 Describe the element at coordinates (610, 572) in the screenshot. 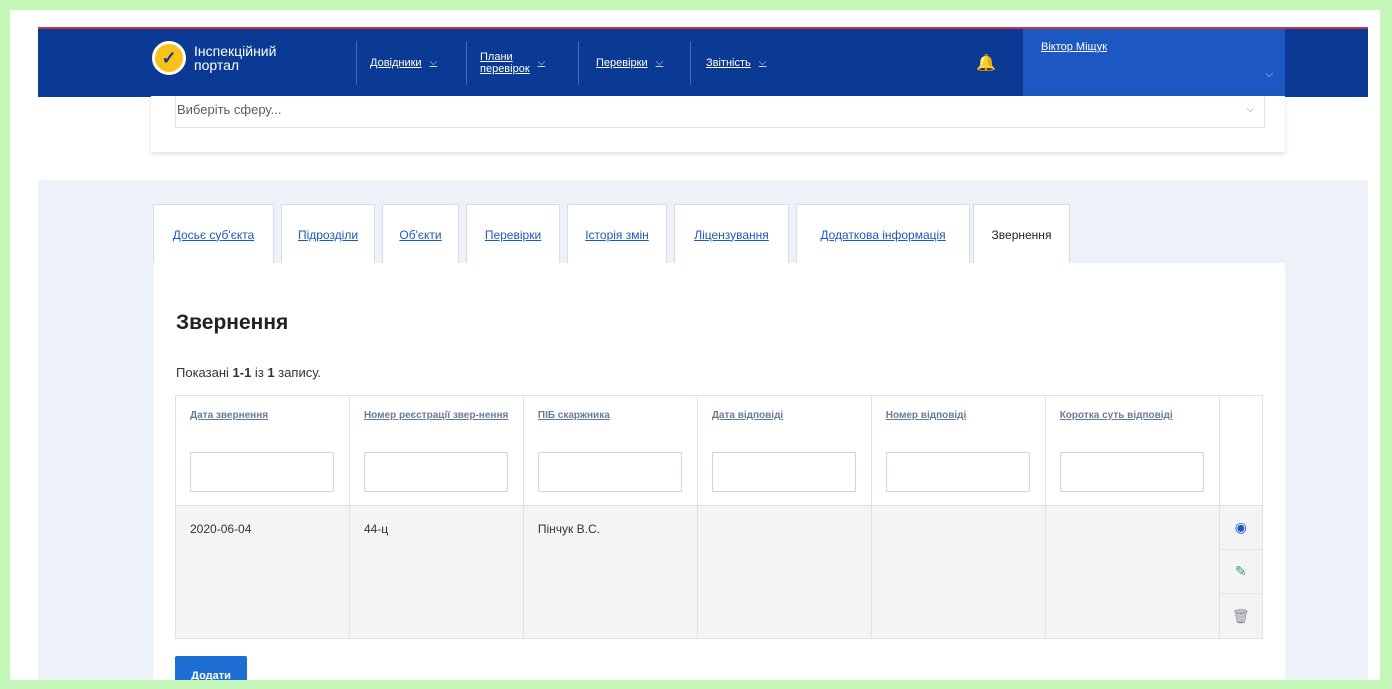

I see `table-cell: Пінчук В.С.` at that location.